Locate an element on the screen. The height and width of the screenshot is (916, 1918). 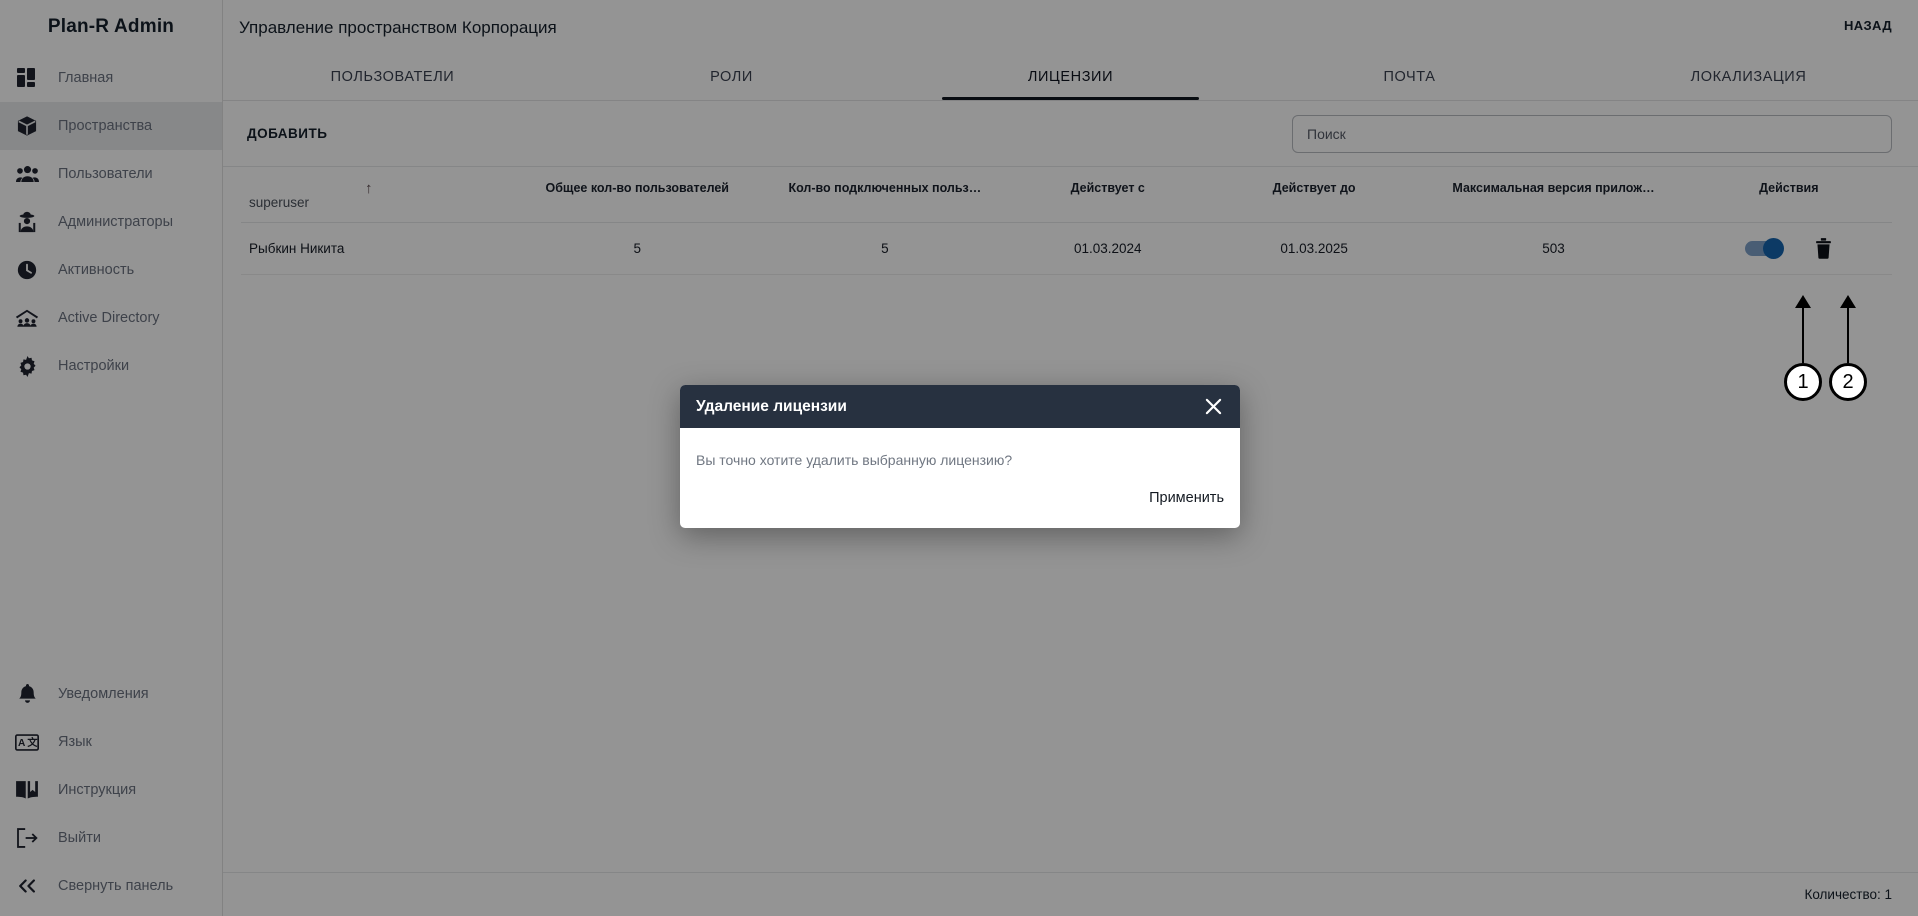
dialog-header: Удаление лицензии is located at coordinates (960, 406).